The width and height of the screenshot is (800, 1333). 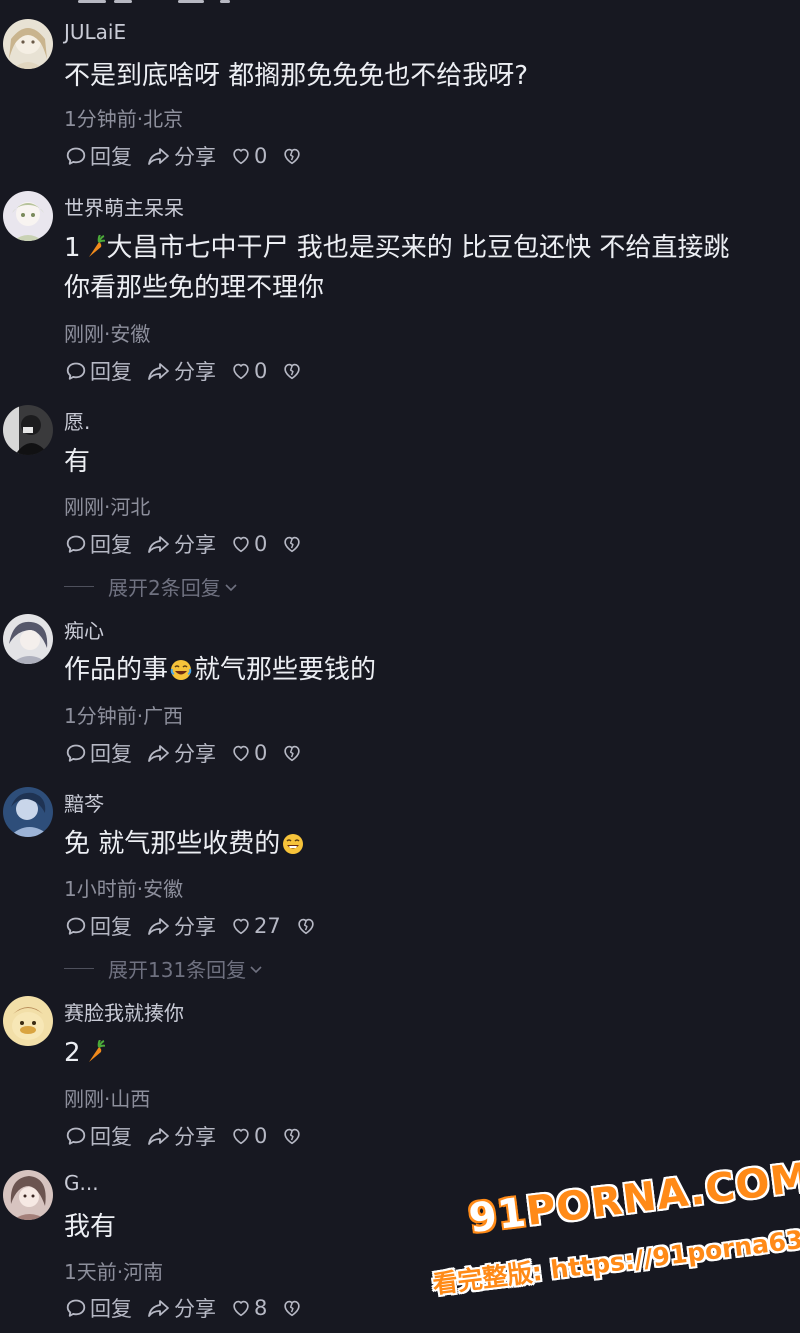 I want to click on comment-username: 愿., so click(x=77, y=420).